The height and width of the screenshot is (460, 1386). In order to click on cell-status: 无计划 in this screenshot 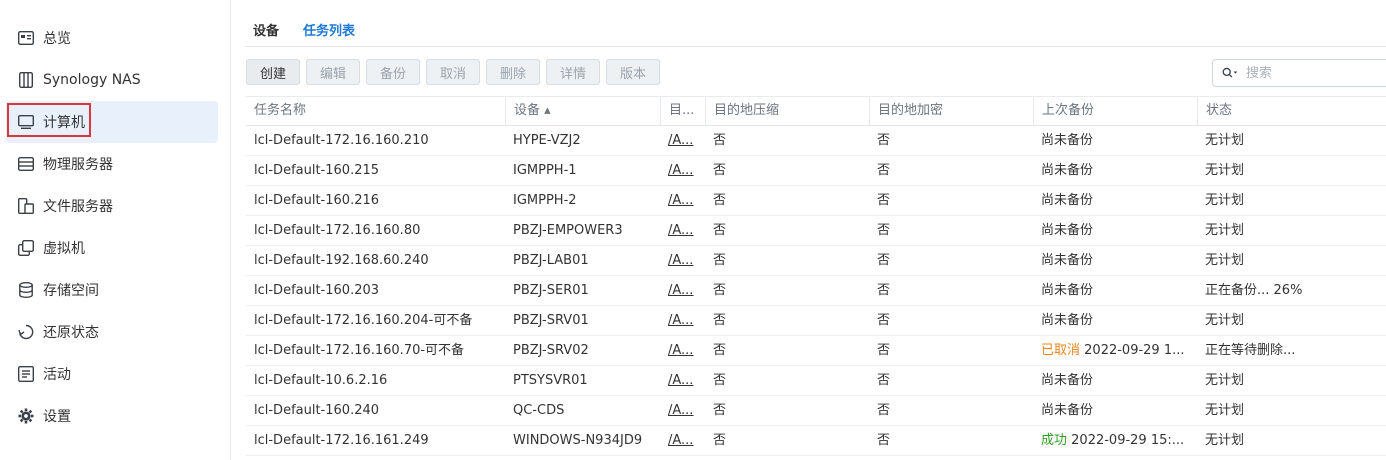, I will do `click(1291, 320)`.